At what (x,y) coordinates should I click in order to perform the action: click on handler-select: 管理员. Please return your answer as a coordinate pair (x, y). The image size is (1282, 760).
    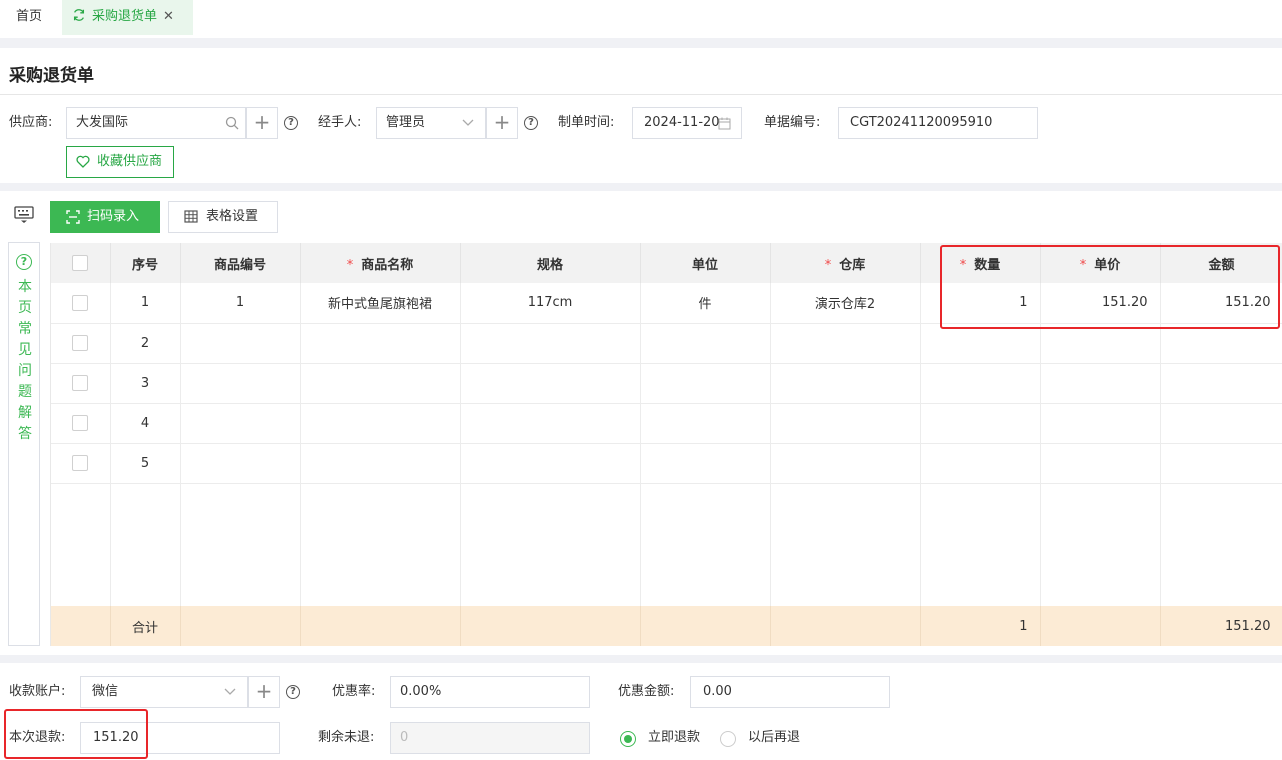
    Looking at the image, I should click on (431, 123).